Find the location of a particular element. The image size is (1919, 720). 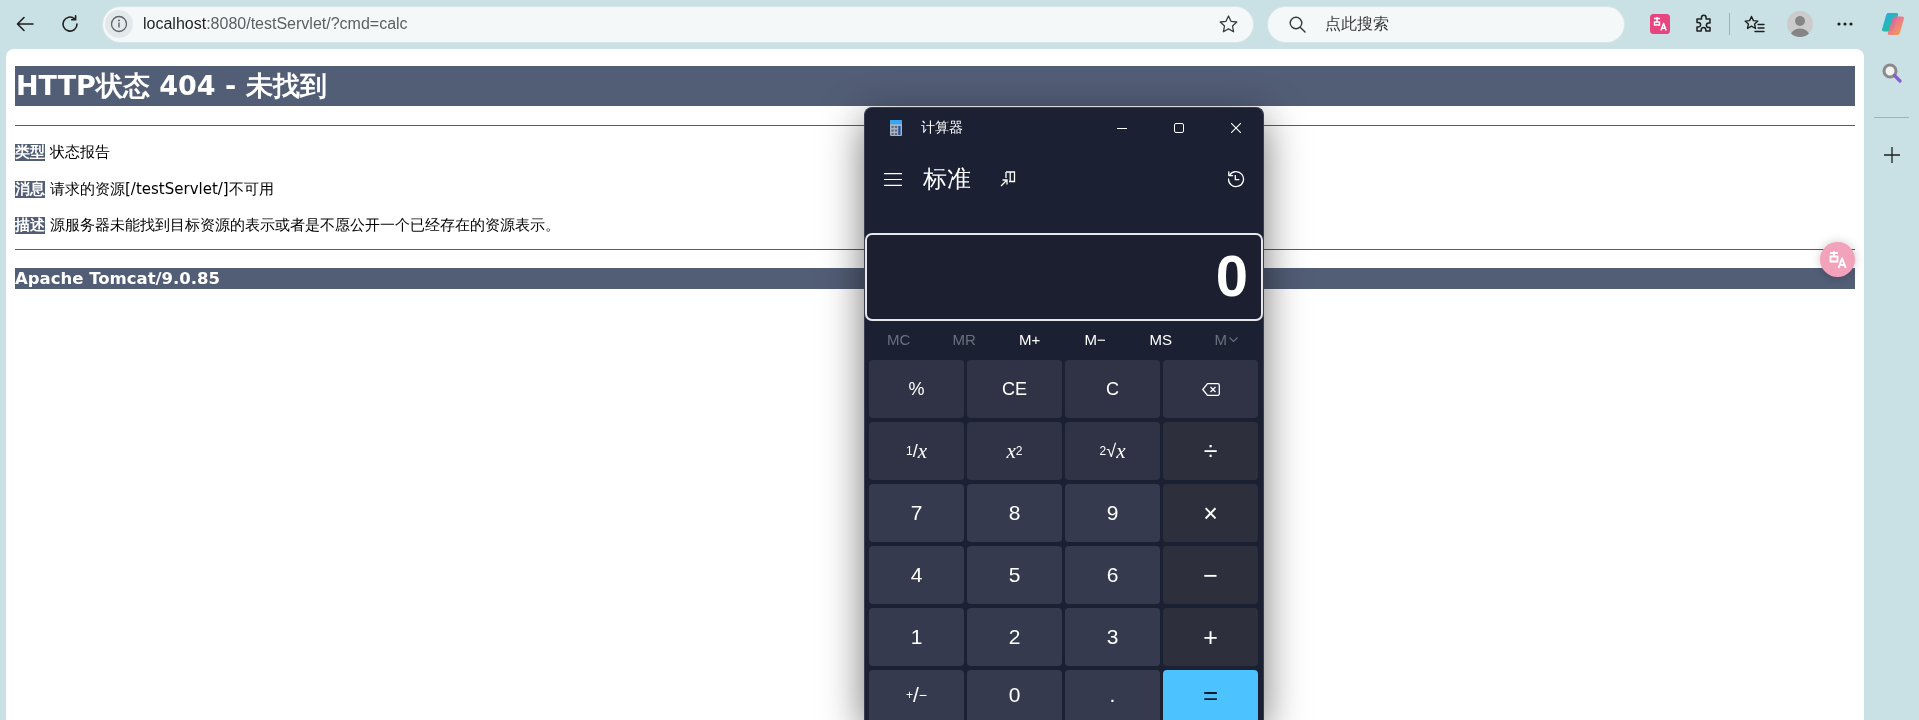

mode-title: 标准 is located at coordinates (947, 179).